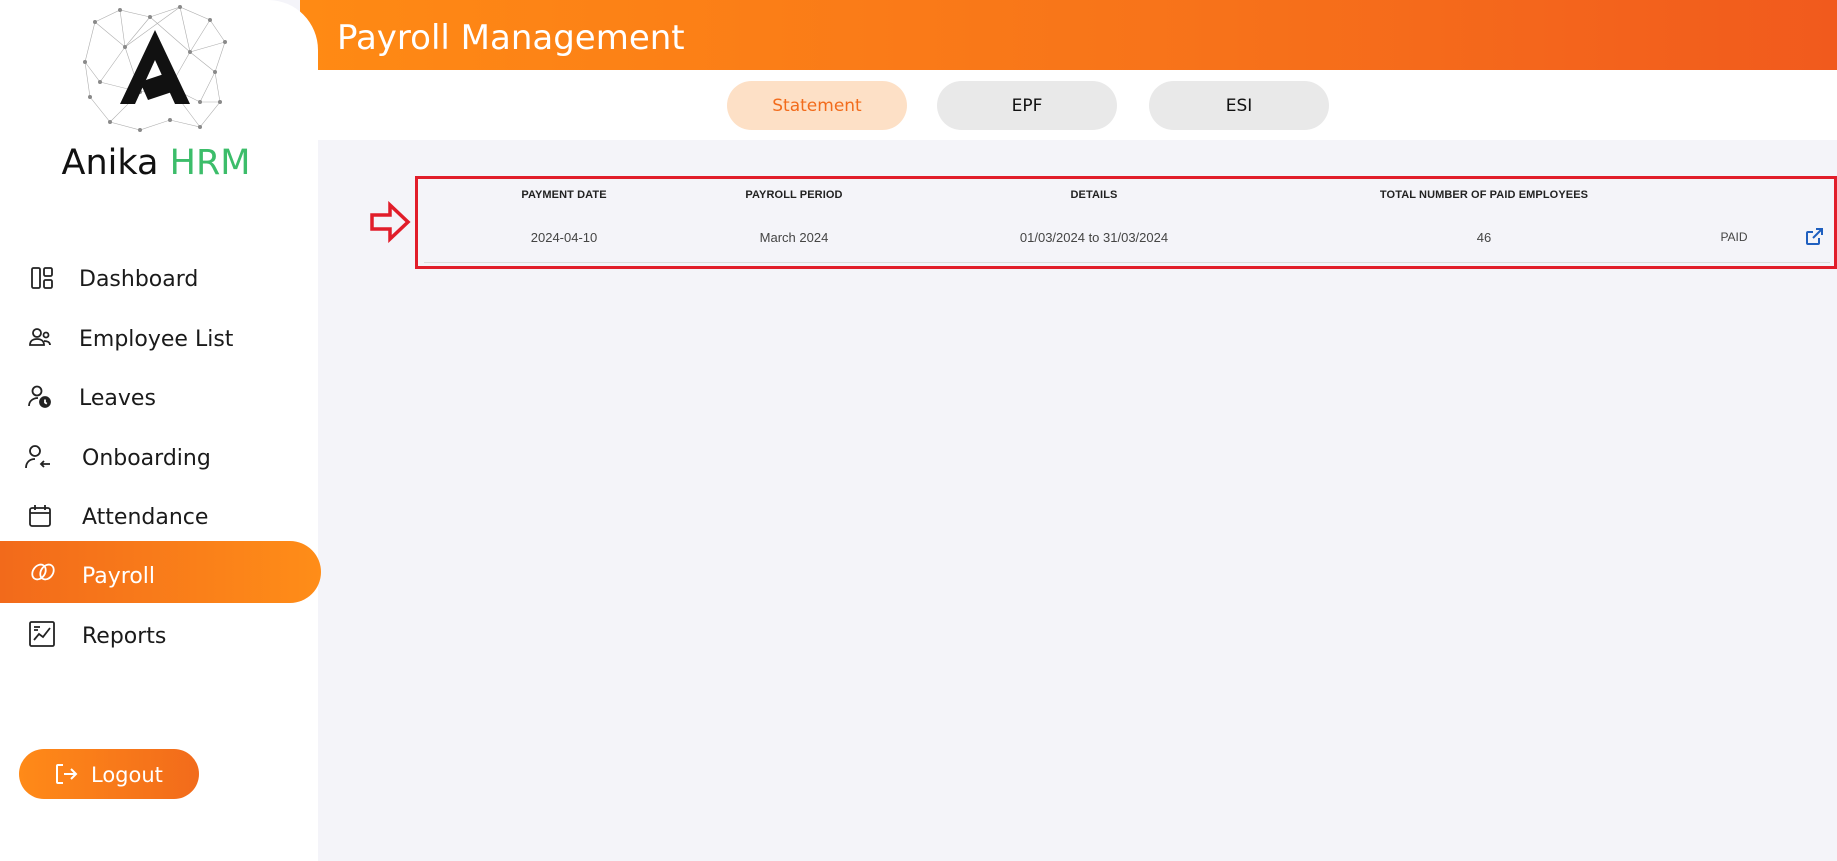 This screenshot has width=1837, height=861. Describe the element at coordinates (156, 339) in the screenshot. I see `sidebar-item-label: Employee List` at that location.